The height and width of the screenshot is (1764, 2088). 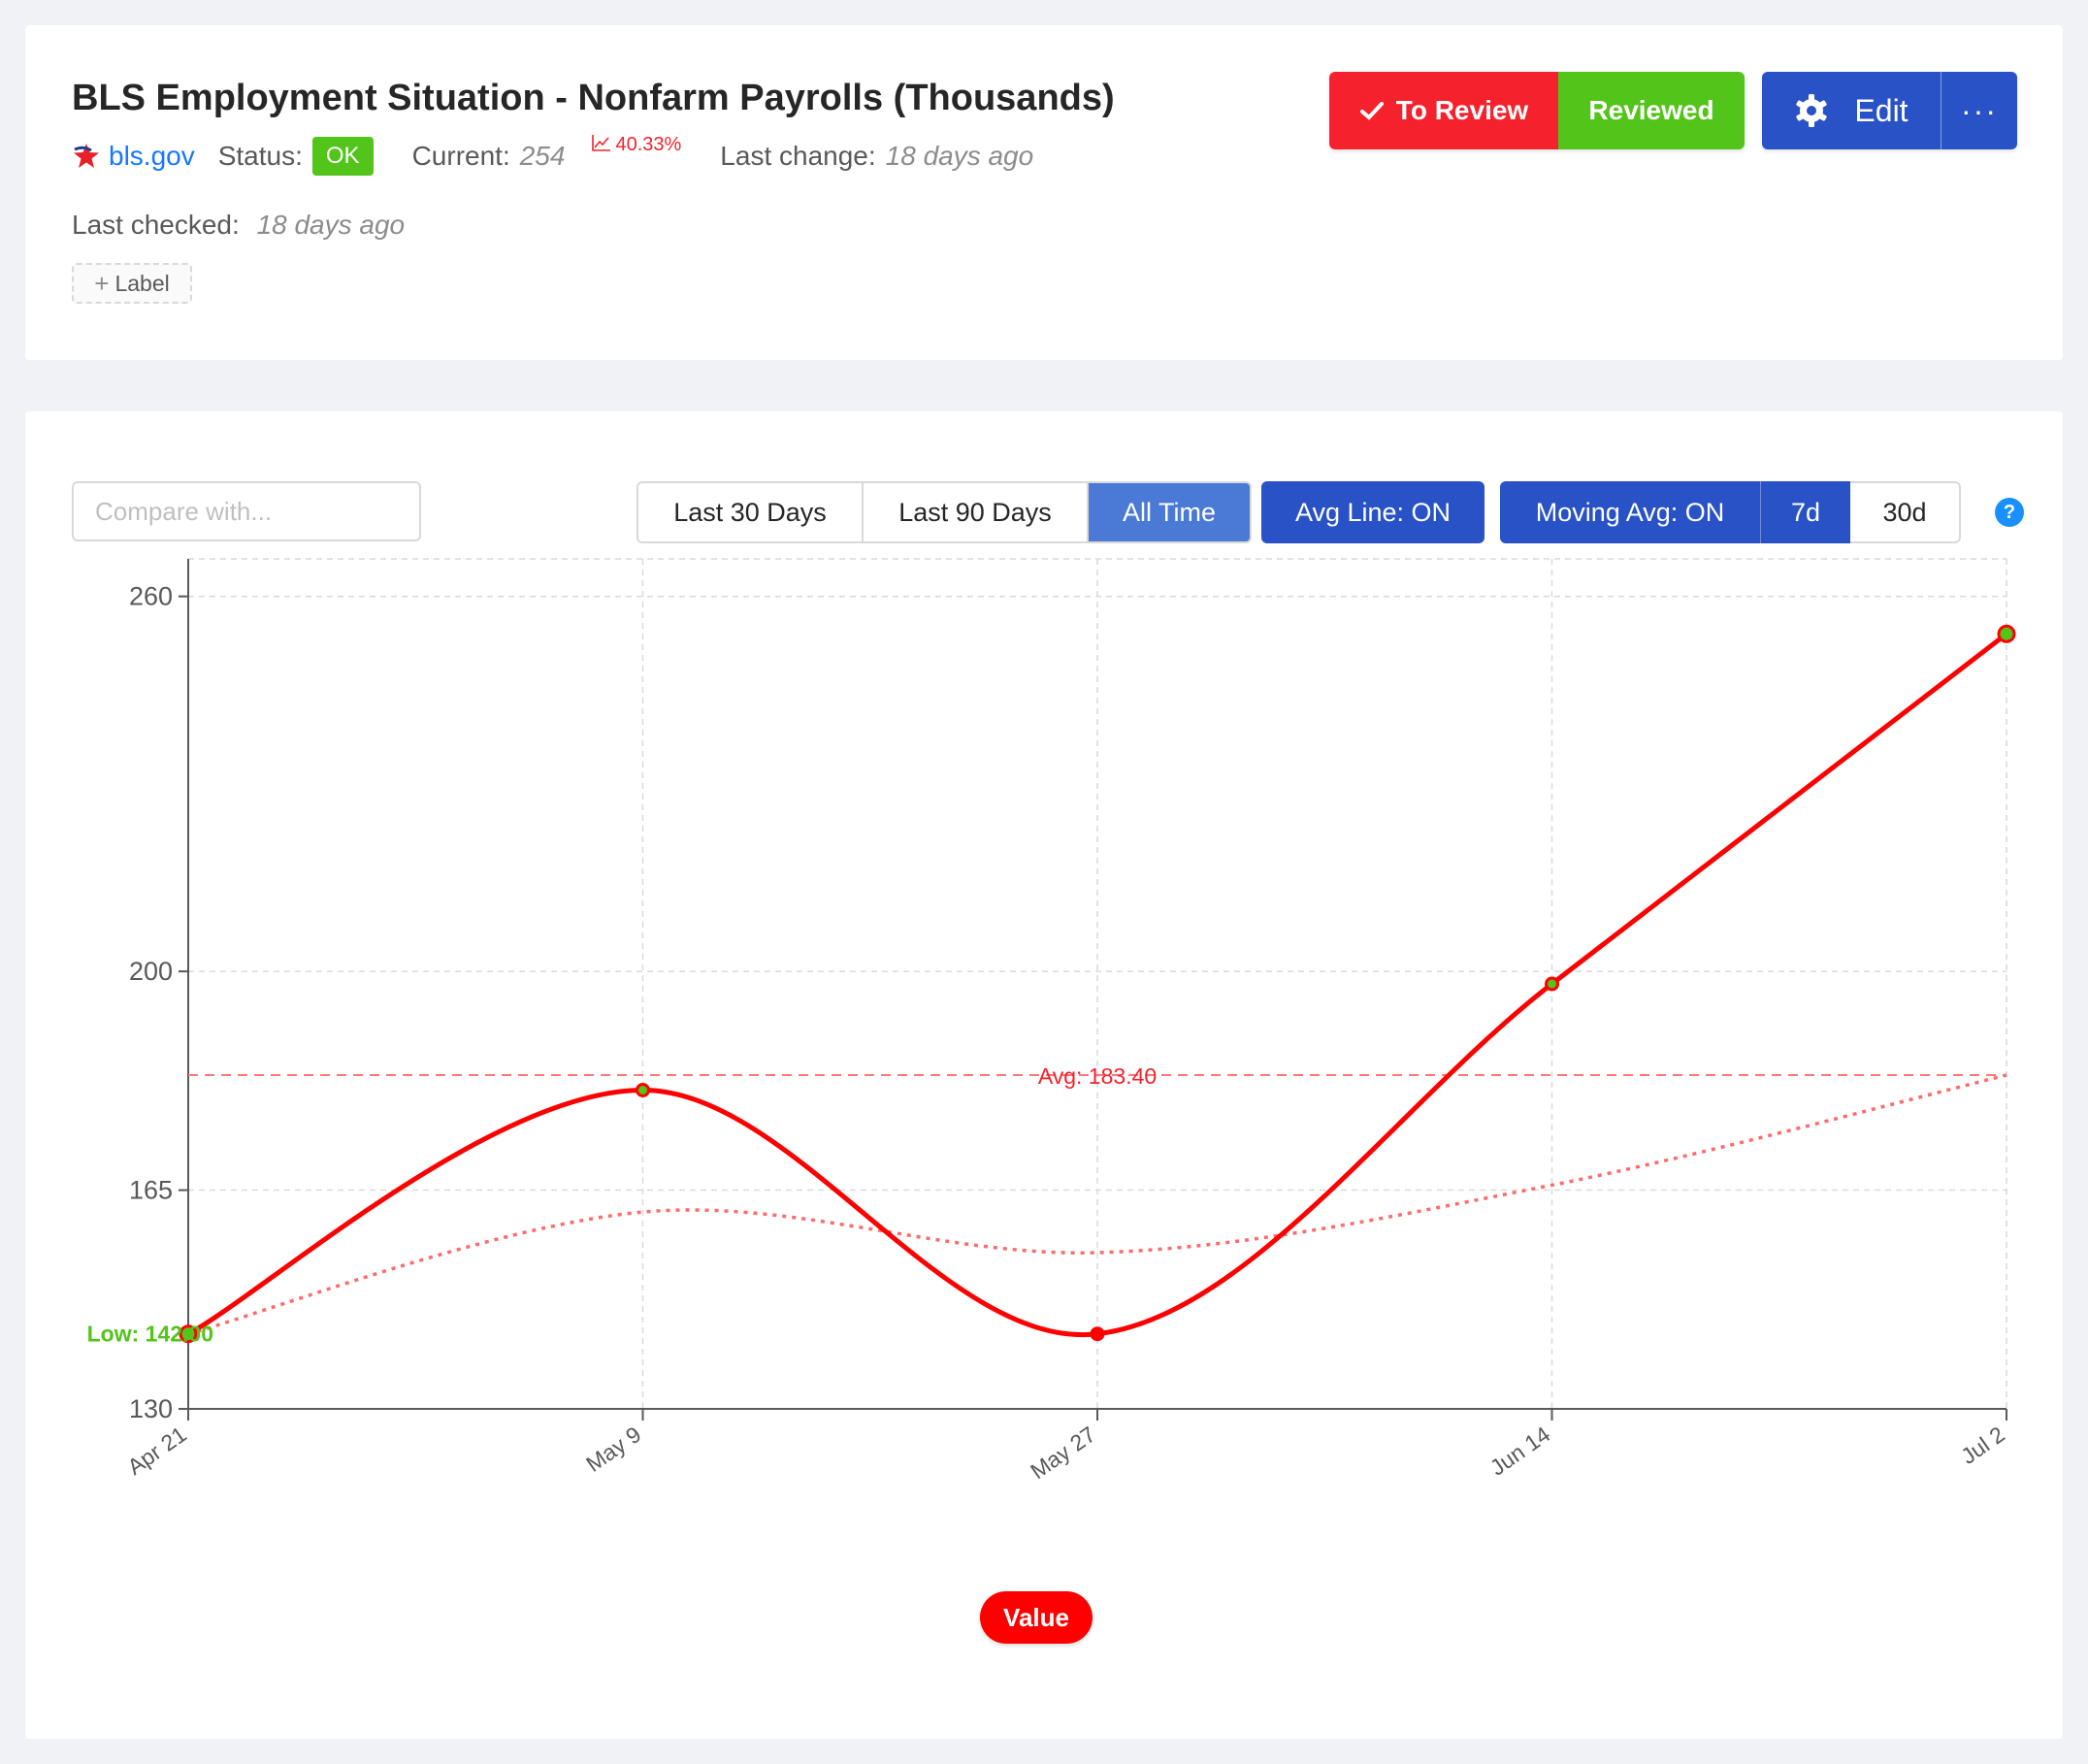 What do you see at coordinates (152, 156) in the screenshot?
I see `source-link: bls.gov` at bounding box center [152, 156].